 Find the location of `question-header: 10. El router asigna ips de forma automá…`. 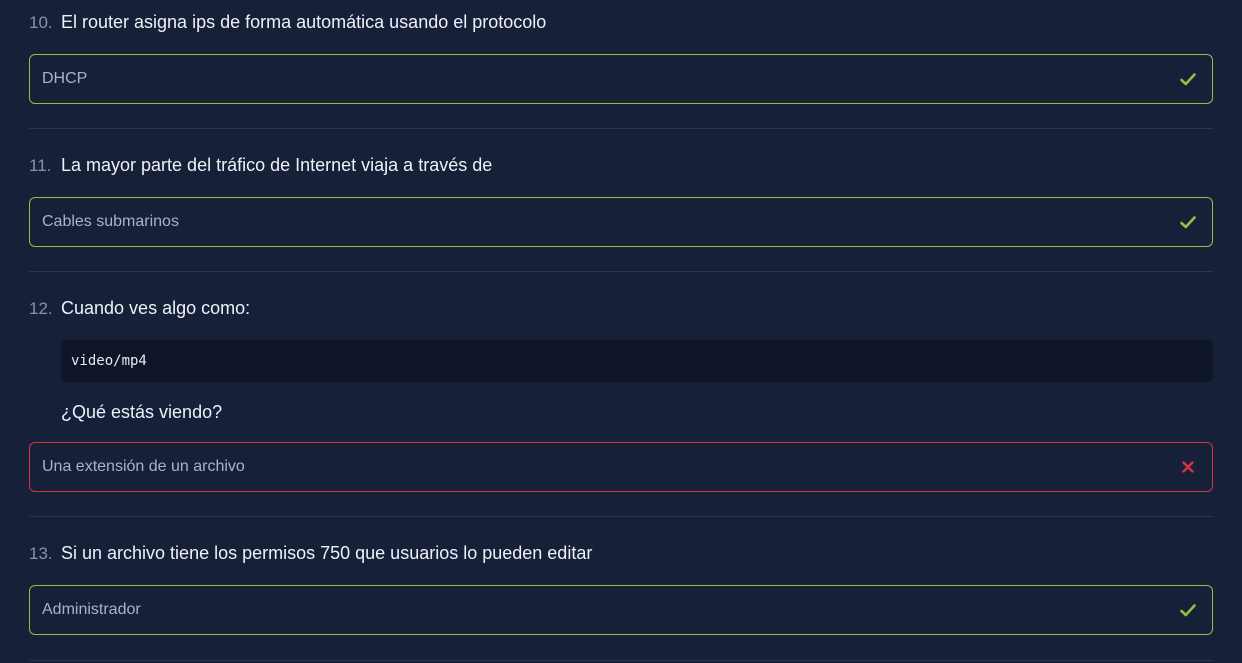

question-header: 10. El router asigna ips de forma automá… is located at coordinates (621, 24).